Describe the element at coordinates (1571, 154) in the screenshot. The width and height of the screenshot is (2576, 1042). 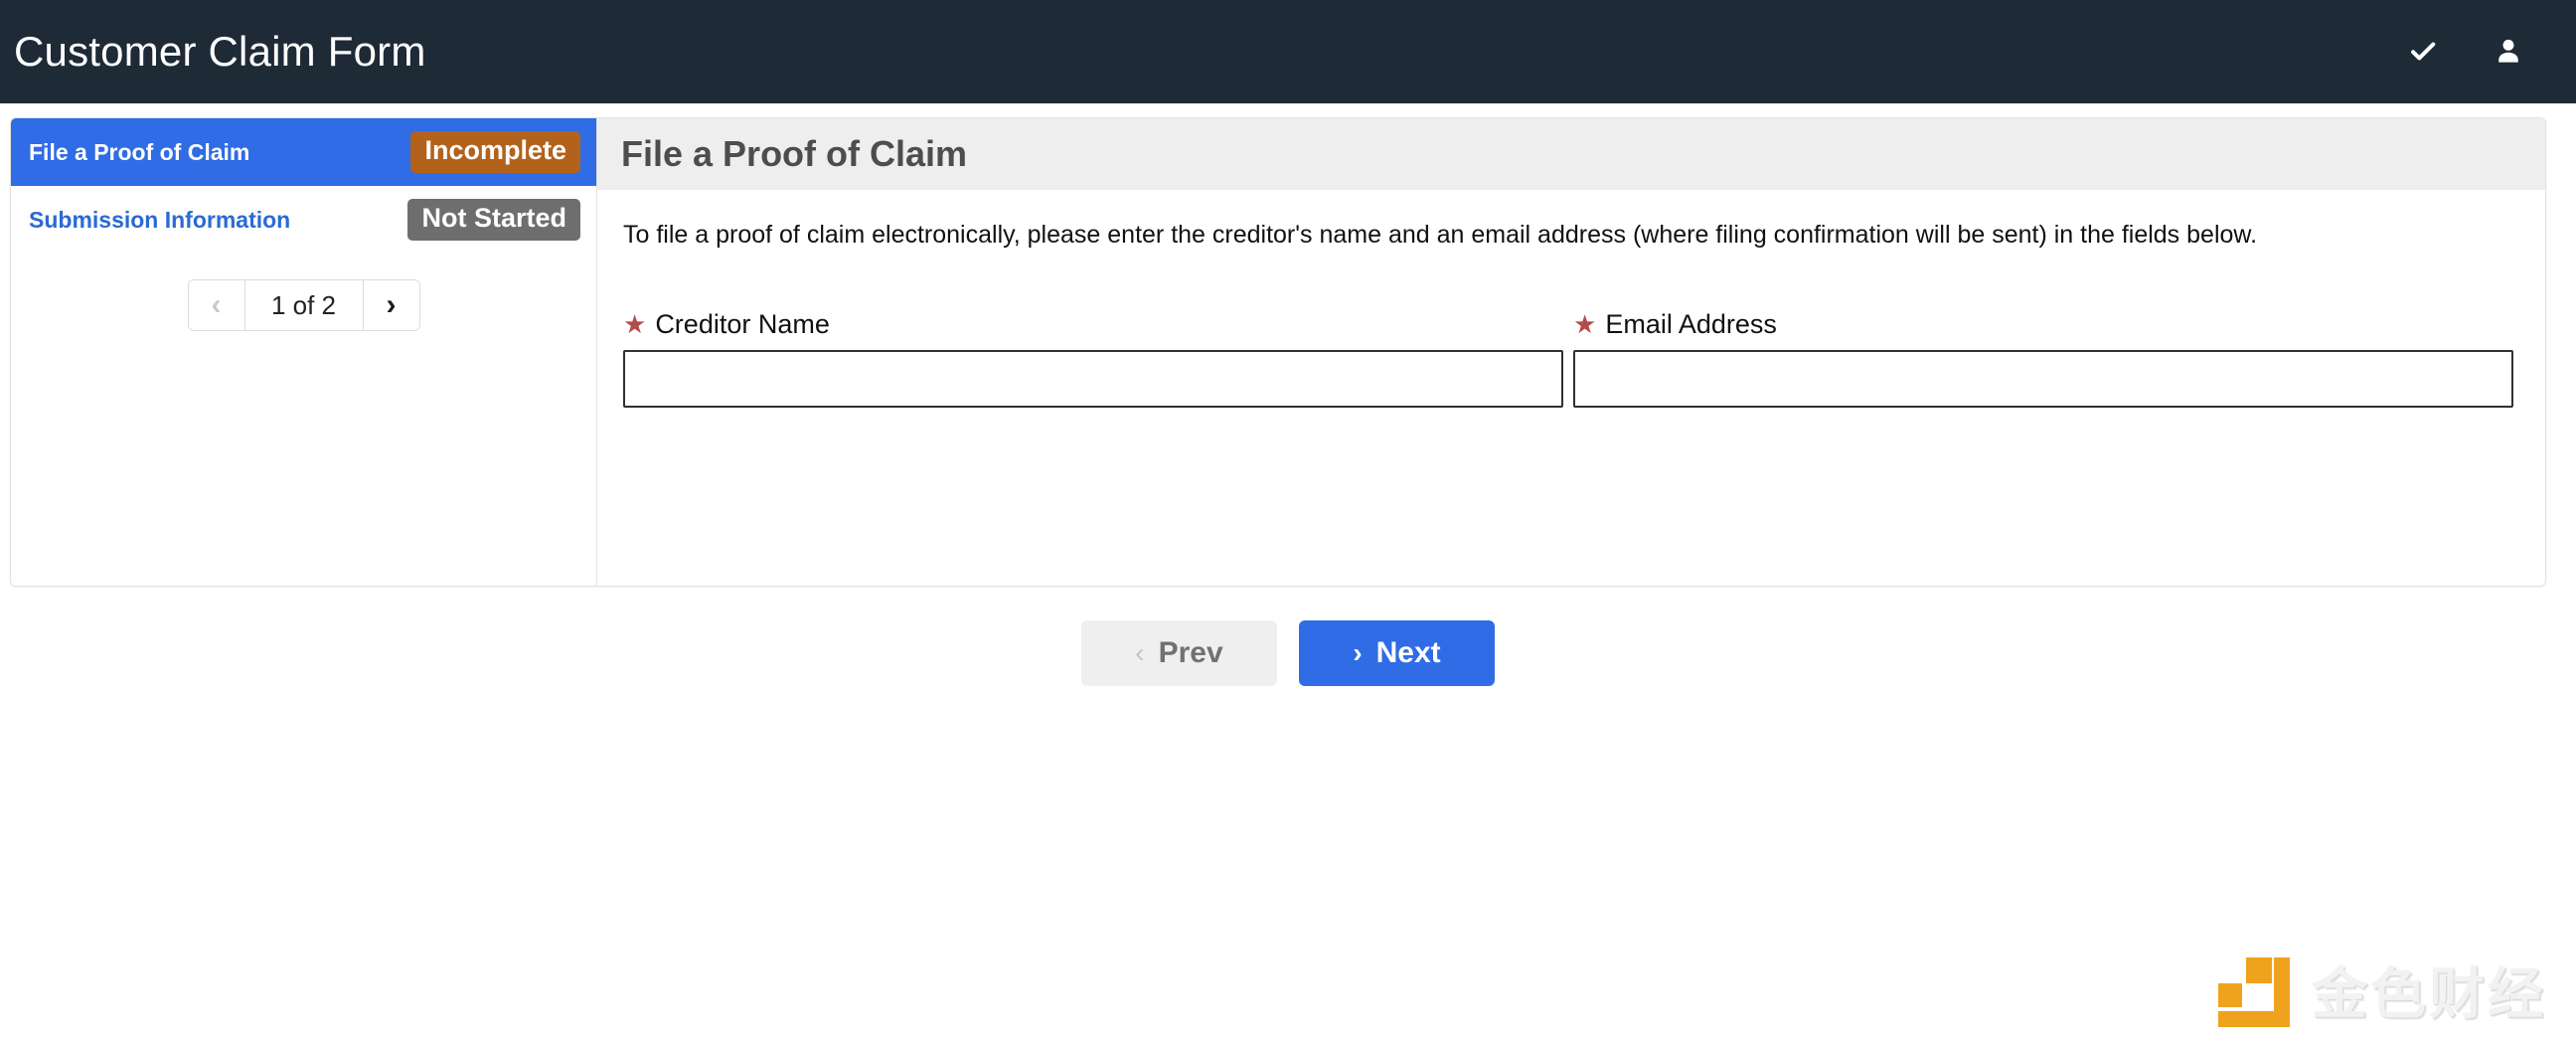
I see `panel-header: File a Proof of Claim` at that location.